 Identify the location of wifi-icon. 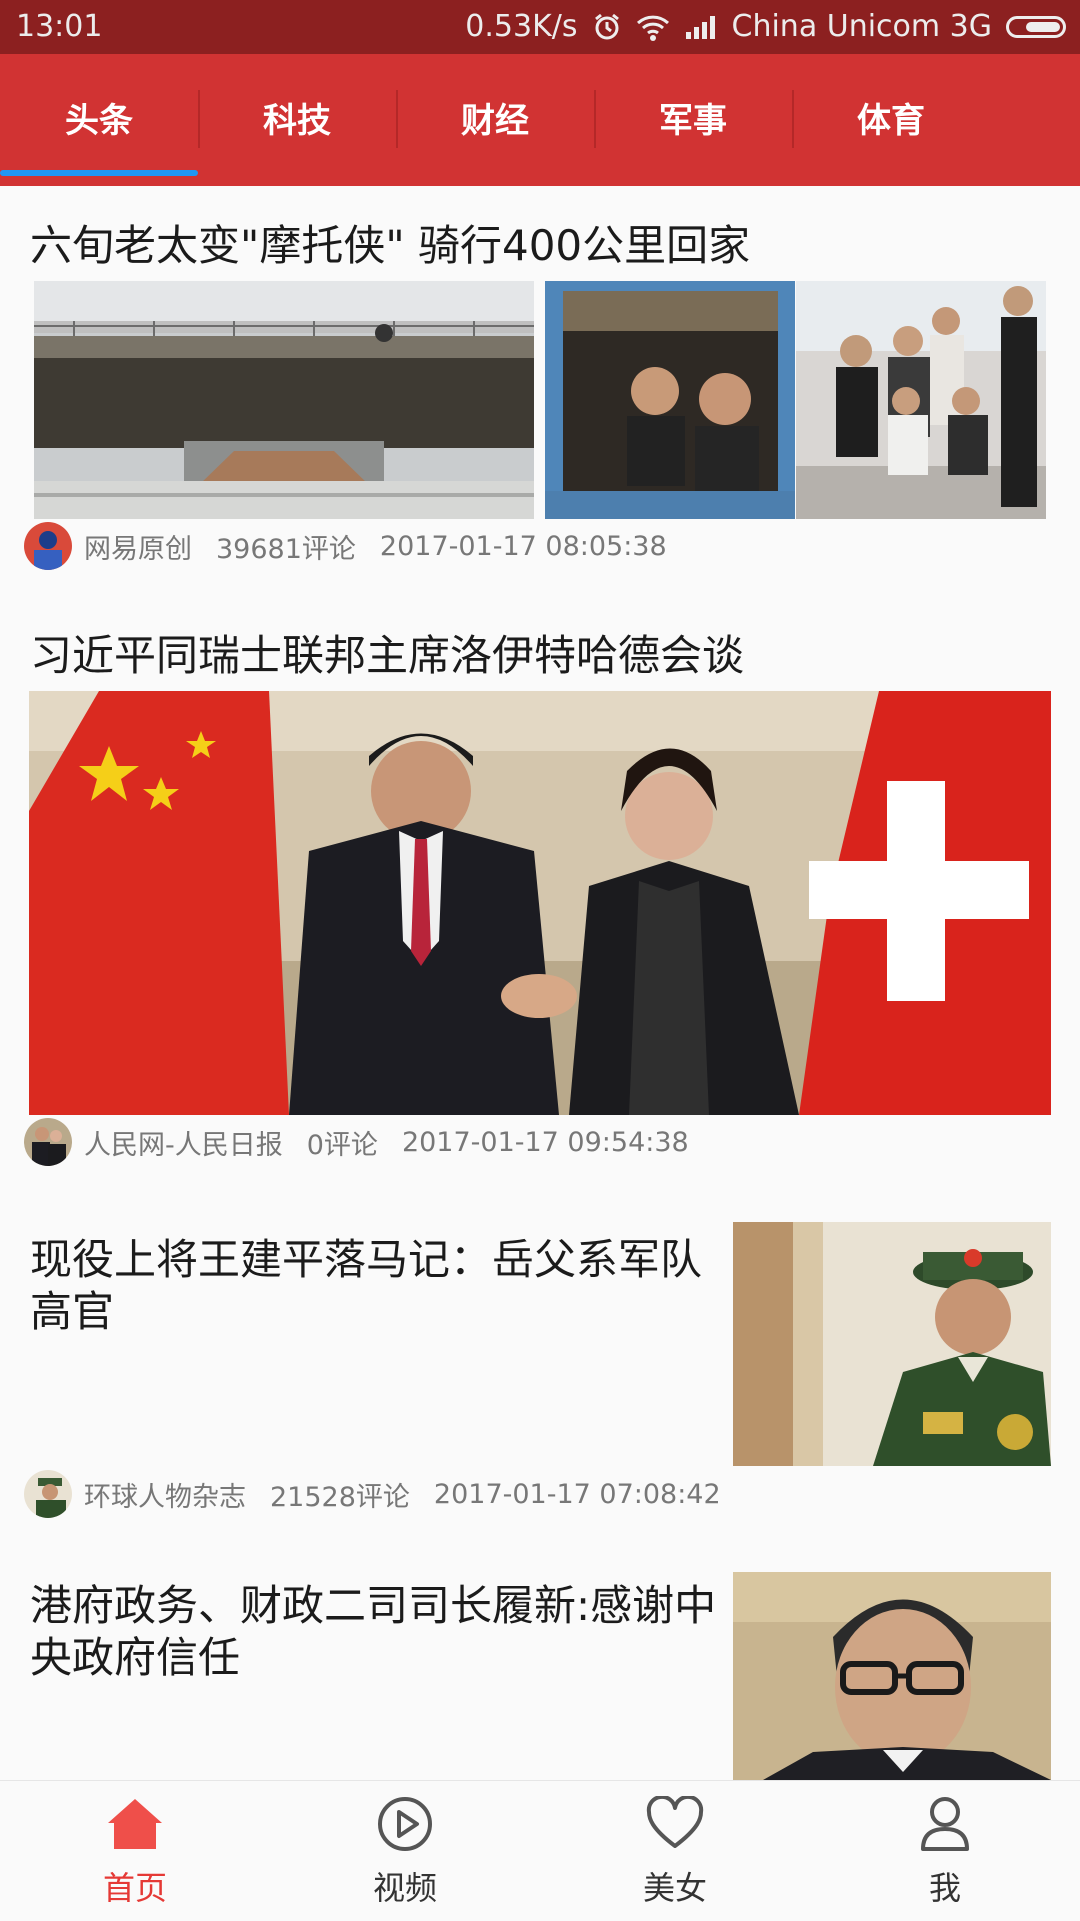
(653, 27).